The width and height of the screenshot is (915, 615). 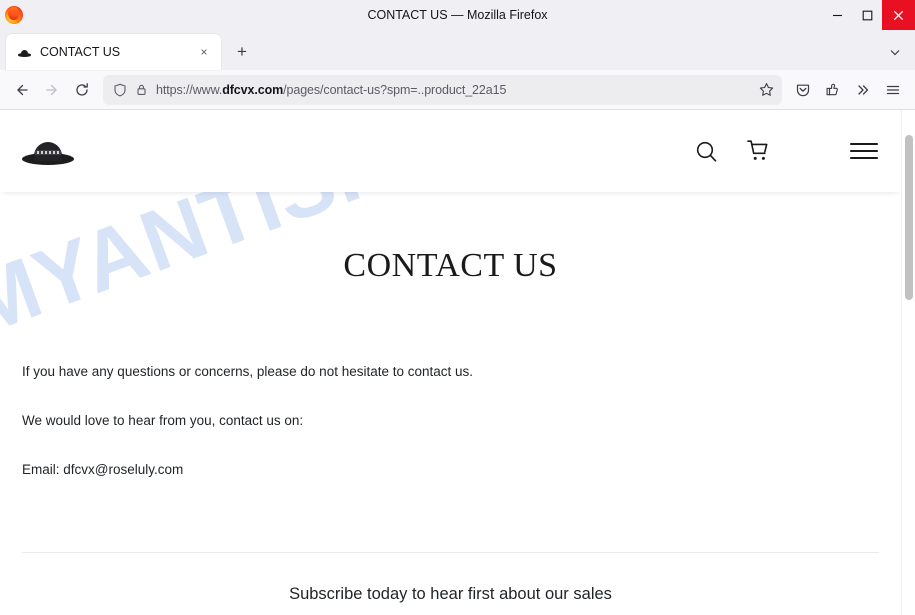 What do you see at coordinates (450, 552) in the screenshot?
I see `section-divider` at bounding box center [450, 552].